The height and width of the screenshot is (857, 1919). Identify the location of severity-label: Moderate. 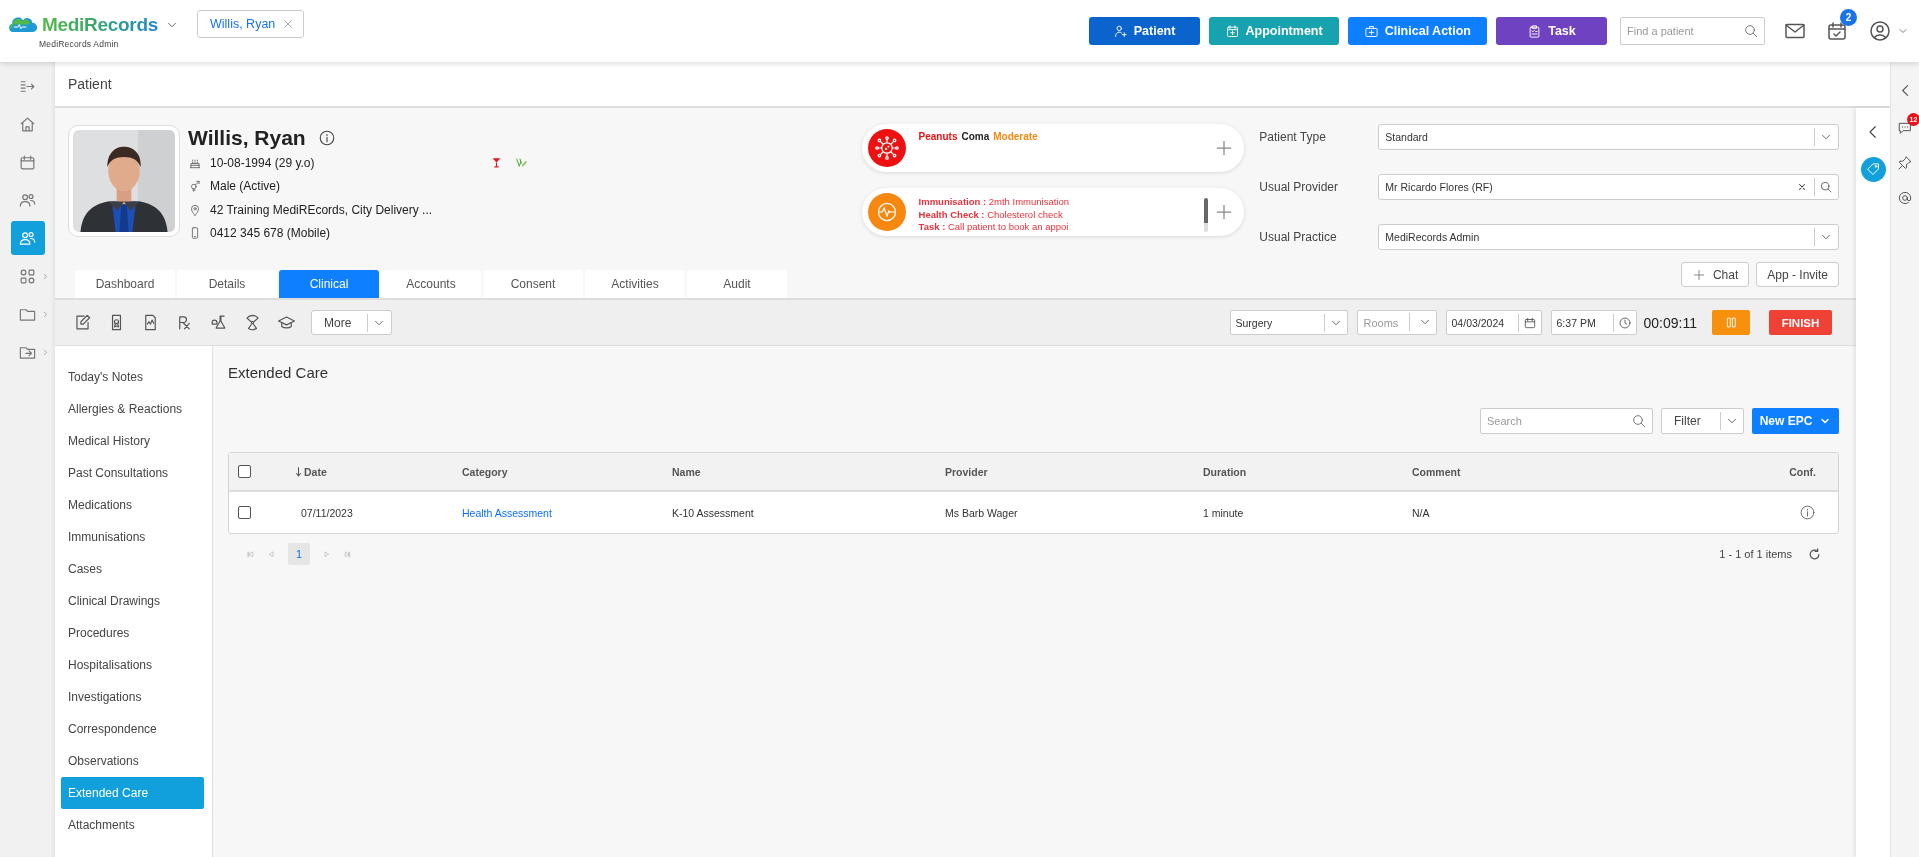
(1015, 136).